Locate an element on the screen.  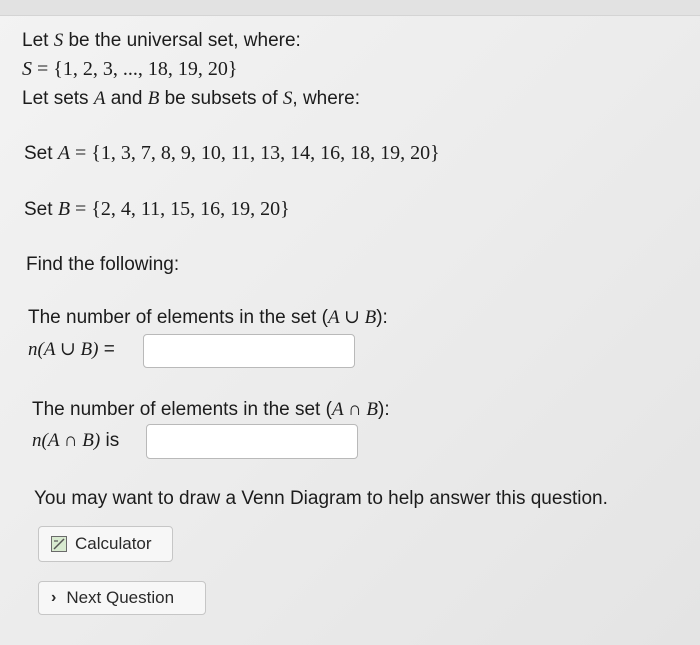
next-question-button: › Next Question is located at coordinates (122, 598).